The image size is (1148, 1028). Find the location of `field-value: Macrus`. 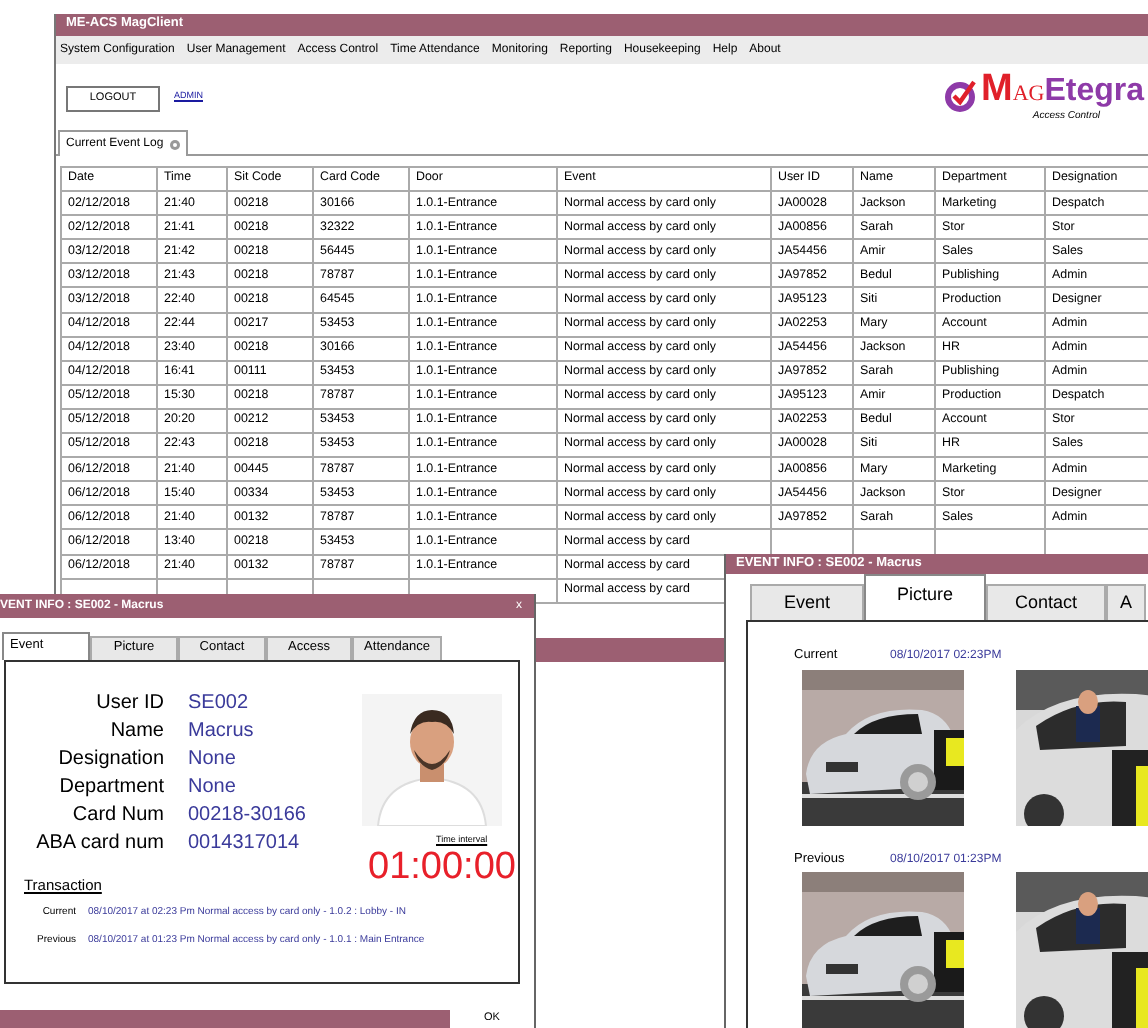

field-value: Macrus is located at coordinates (221, 731).